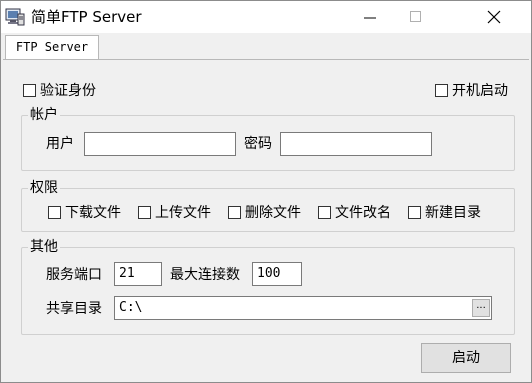 This screenshot has height=383, width=532. Describe the element at coordinates (273, 213) in the screenshot. I see `delete-label: 删除文件` at that location.